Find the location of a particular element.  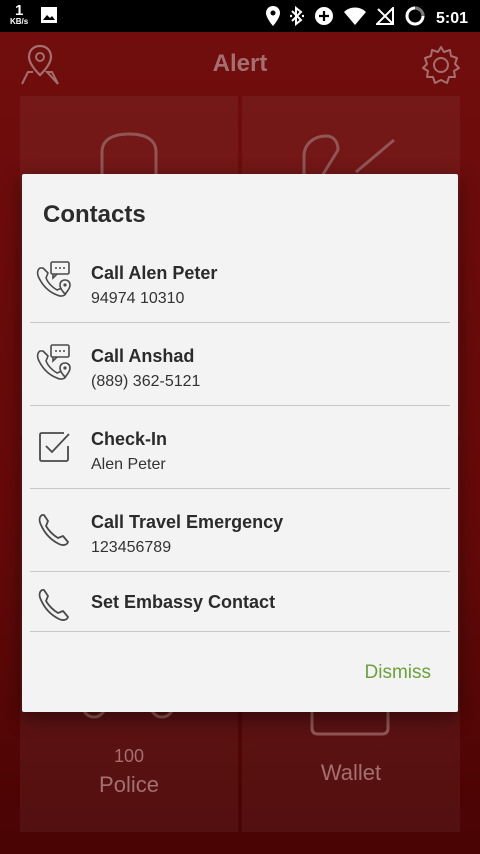

contact-item-check-in: Check-In Alen Peter is located at coordinates (240, 447).